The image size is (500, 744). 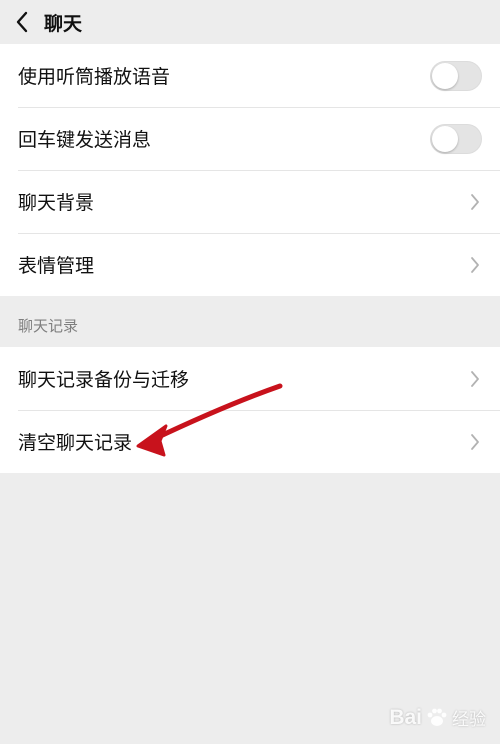 I want to click on earpiece-playback-toggle, so click(x=456, y=75).